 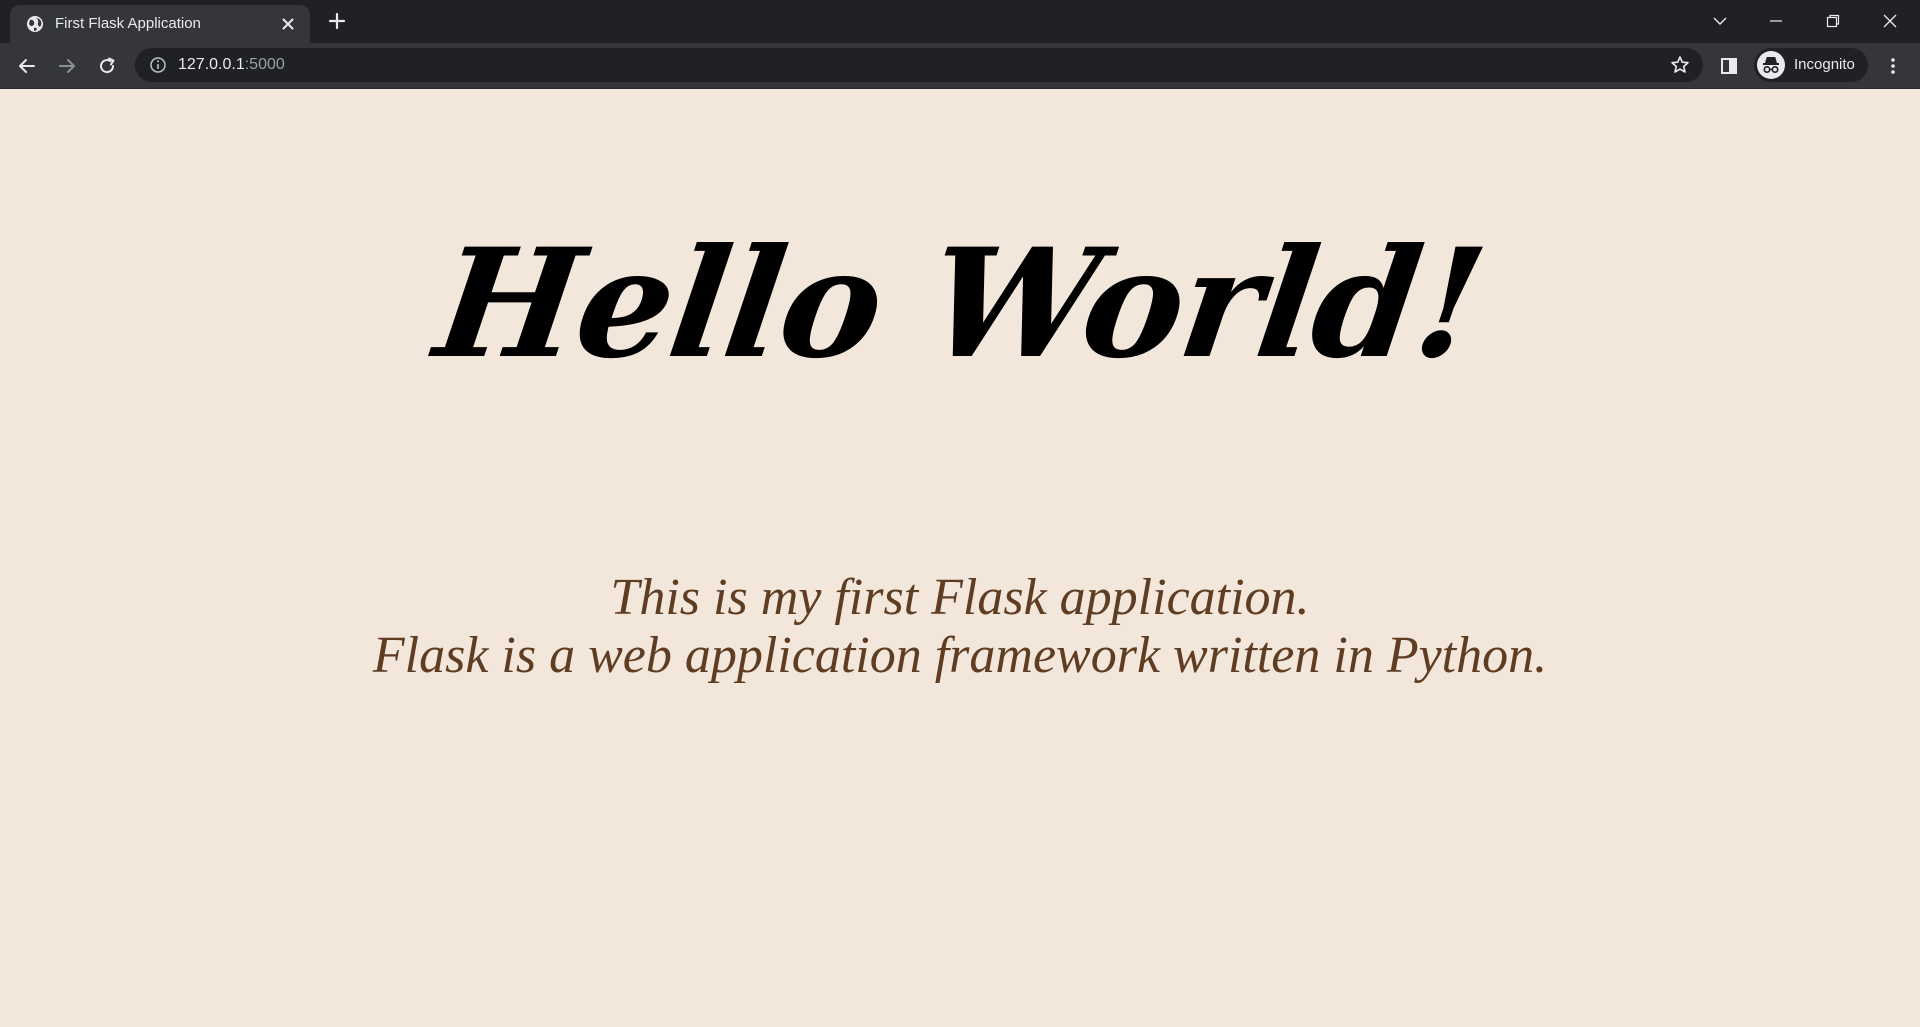 What do you see at coordinates (128, 23) in the screenshot?
I see `tab-title: First Flask Application` at bounding box center [128, 23].